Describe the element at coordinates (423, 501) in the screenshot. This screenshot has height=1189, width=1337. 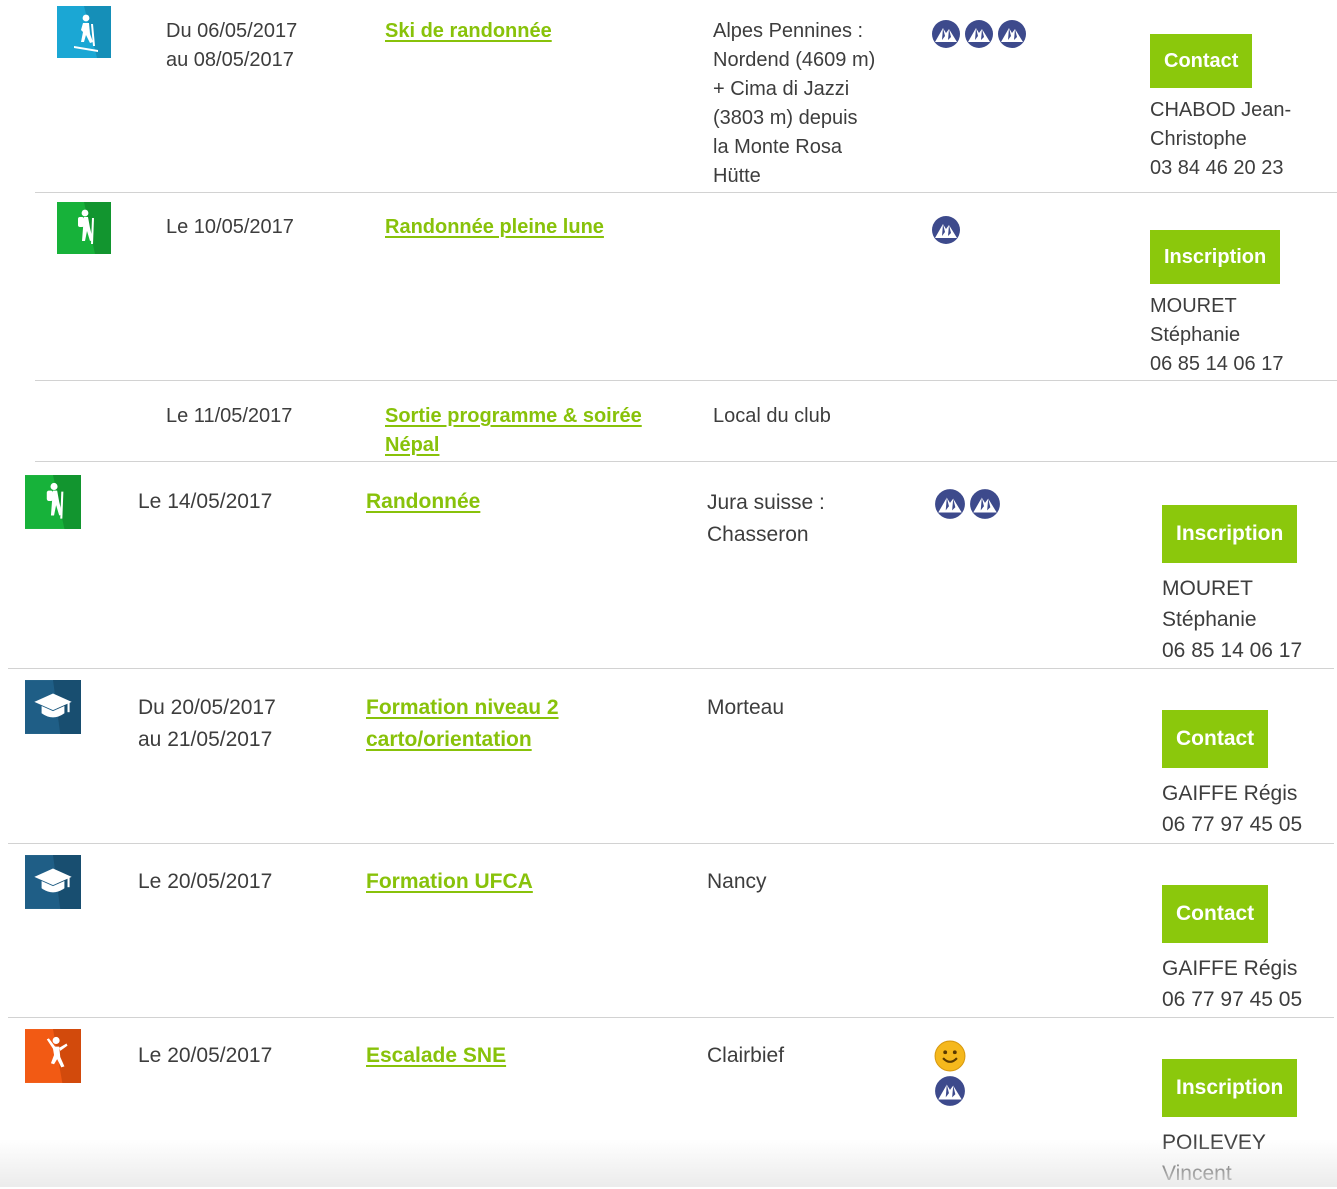
I see `outing-title-link: Randonnée` at that location.